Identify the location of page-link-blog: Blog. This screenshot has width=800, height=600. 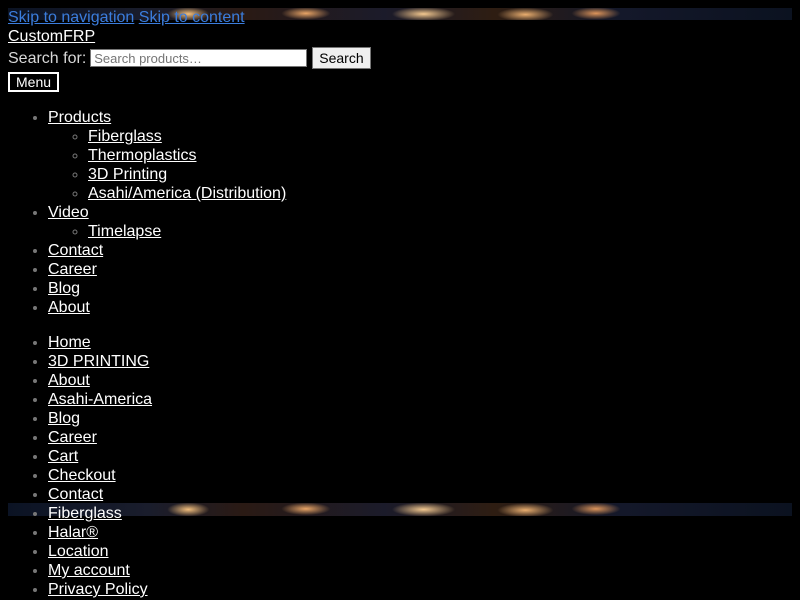
(64, 418).